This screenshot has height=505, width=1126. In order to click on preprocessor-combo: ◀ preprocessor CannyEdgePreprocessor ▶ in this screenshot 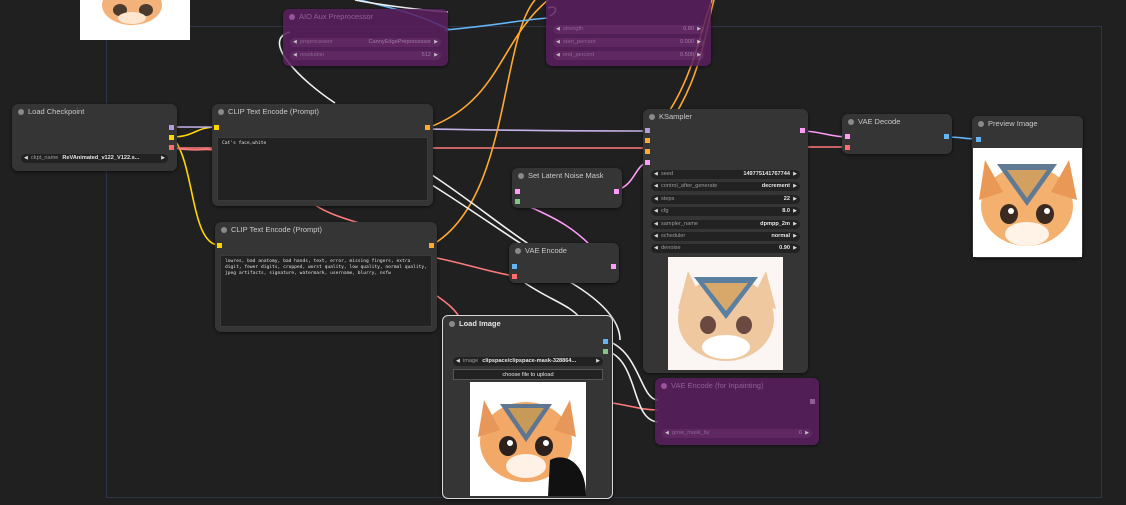, I will do `click(365, 42)`.